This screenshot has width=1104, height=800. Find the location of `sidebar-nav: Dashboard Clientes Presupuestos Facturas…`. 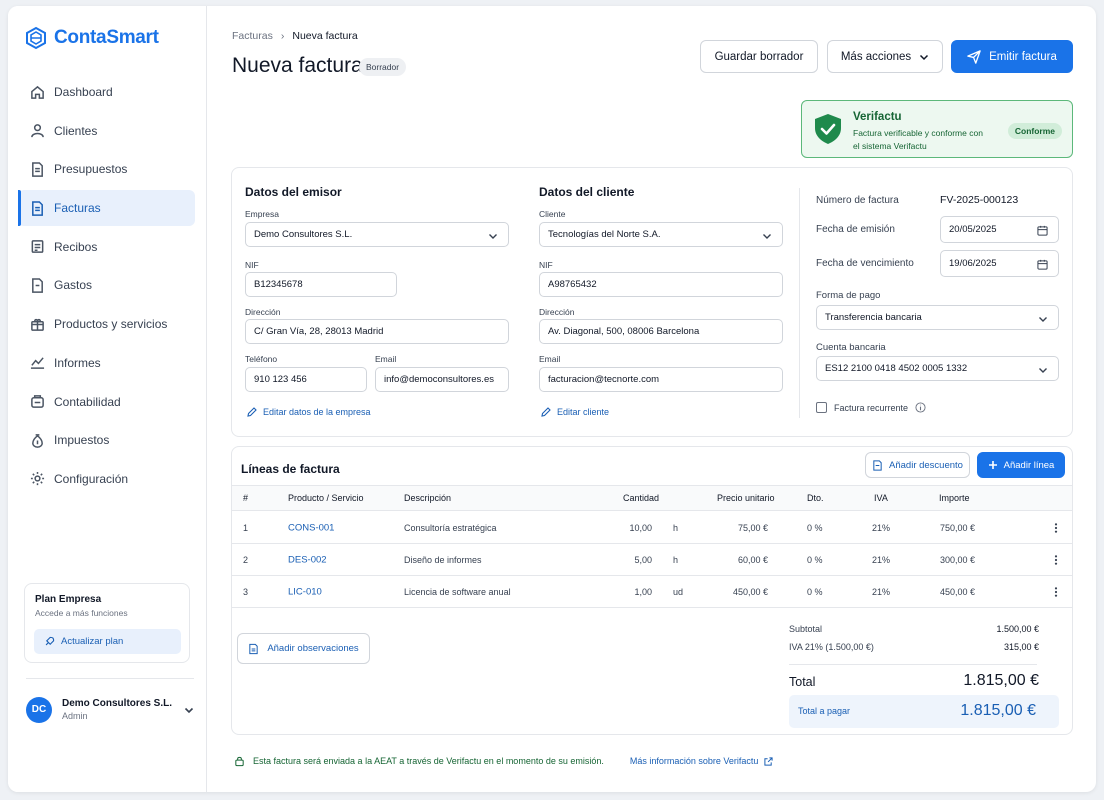

sidebar-nav: Dashboard Clientes Presupuestos Facturas… is located at coordinates (106, 287).